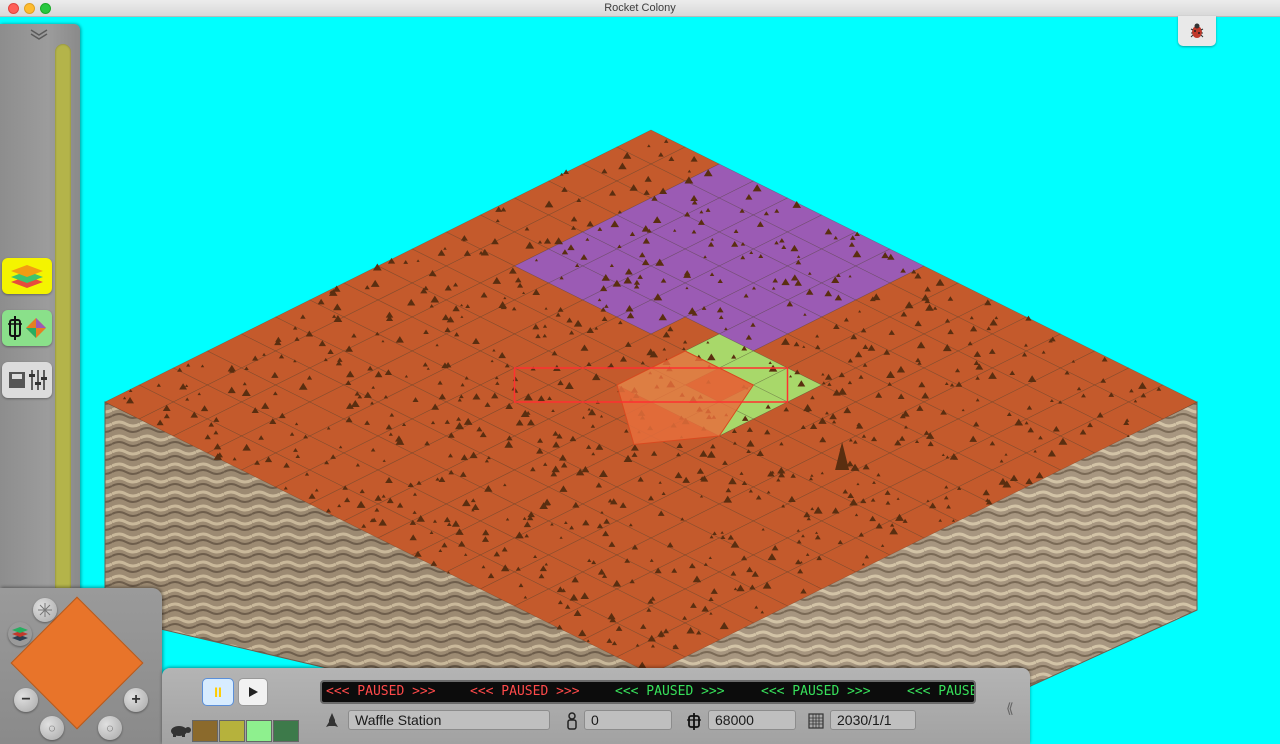 Image resolution: width=1280 pixels, height=744 pixels. I want to click on rotate-view-button, so click(45, 610).